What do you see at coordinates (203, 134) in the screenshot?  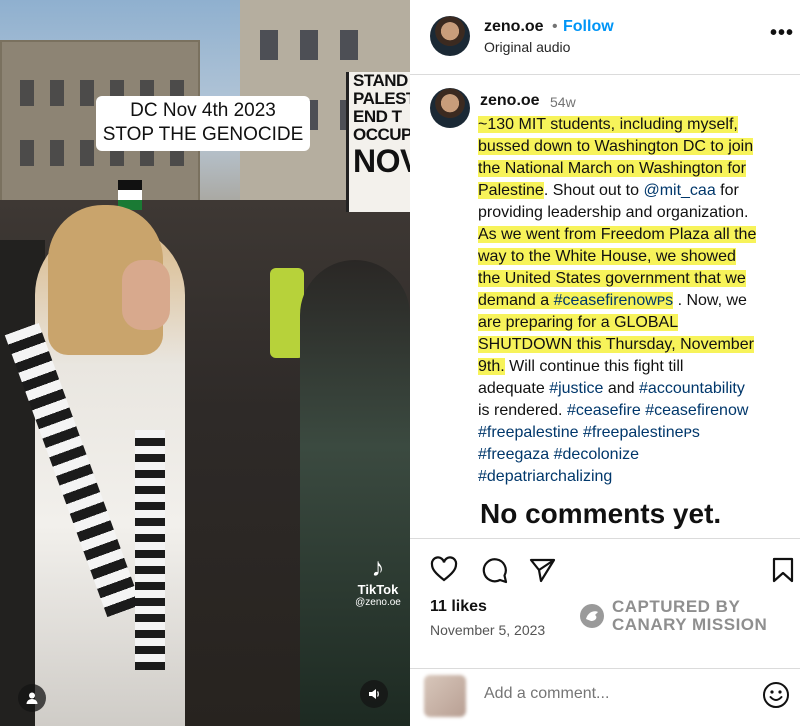 I see `caption-line: STOP THE GENOCIDE` at bounding box center [203, 134].